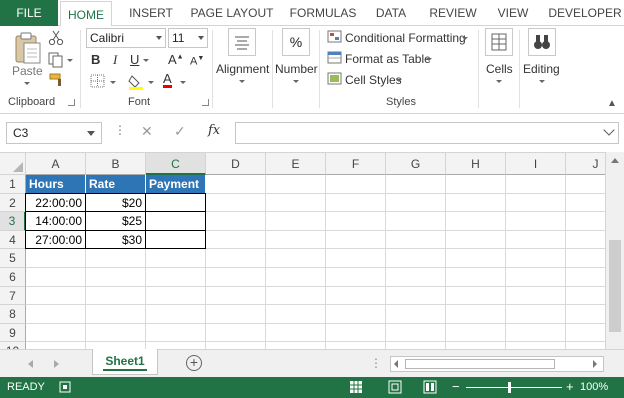 This screenshot has width=624, height=398. Describe the element at coordinates (356, 221) in the screenshot. I see `cell-f3` at that location.